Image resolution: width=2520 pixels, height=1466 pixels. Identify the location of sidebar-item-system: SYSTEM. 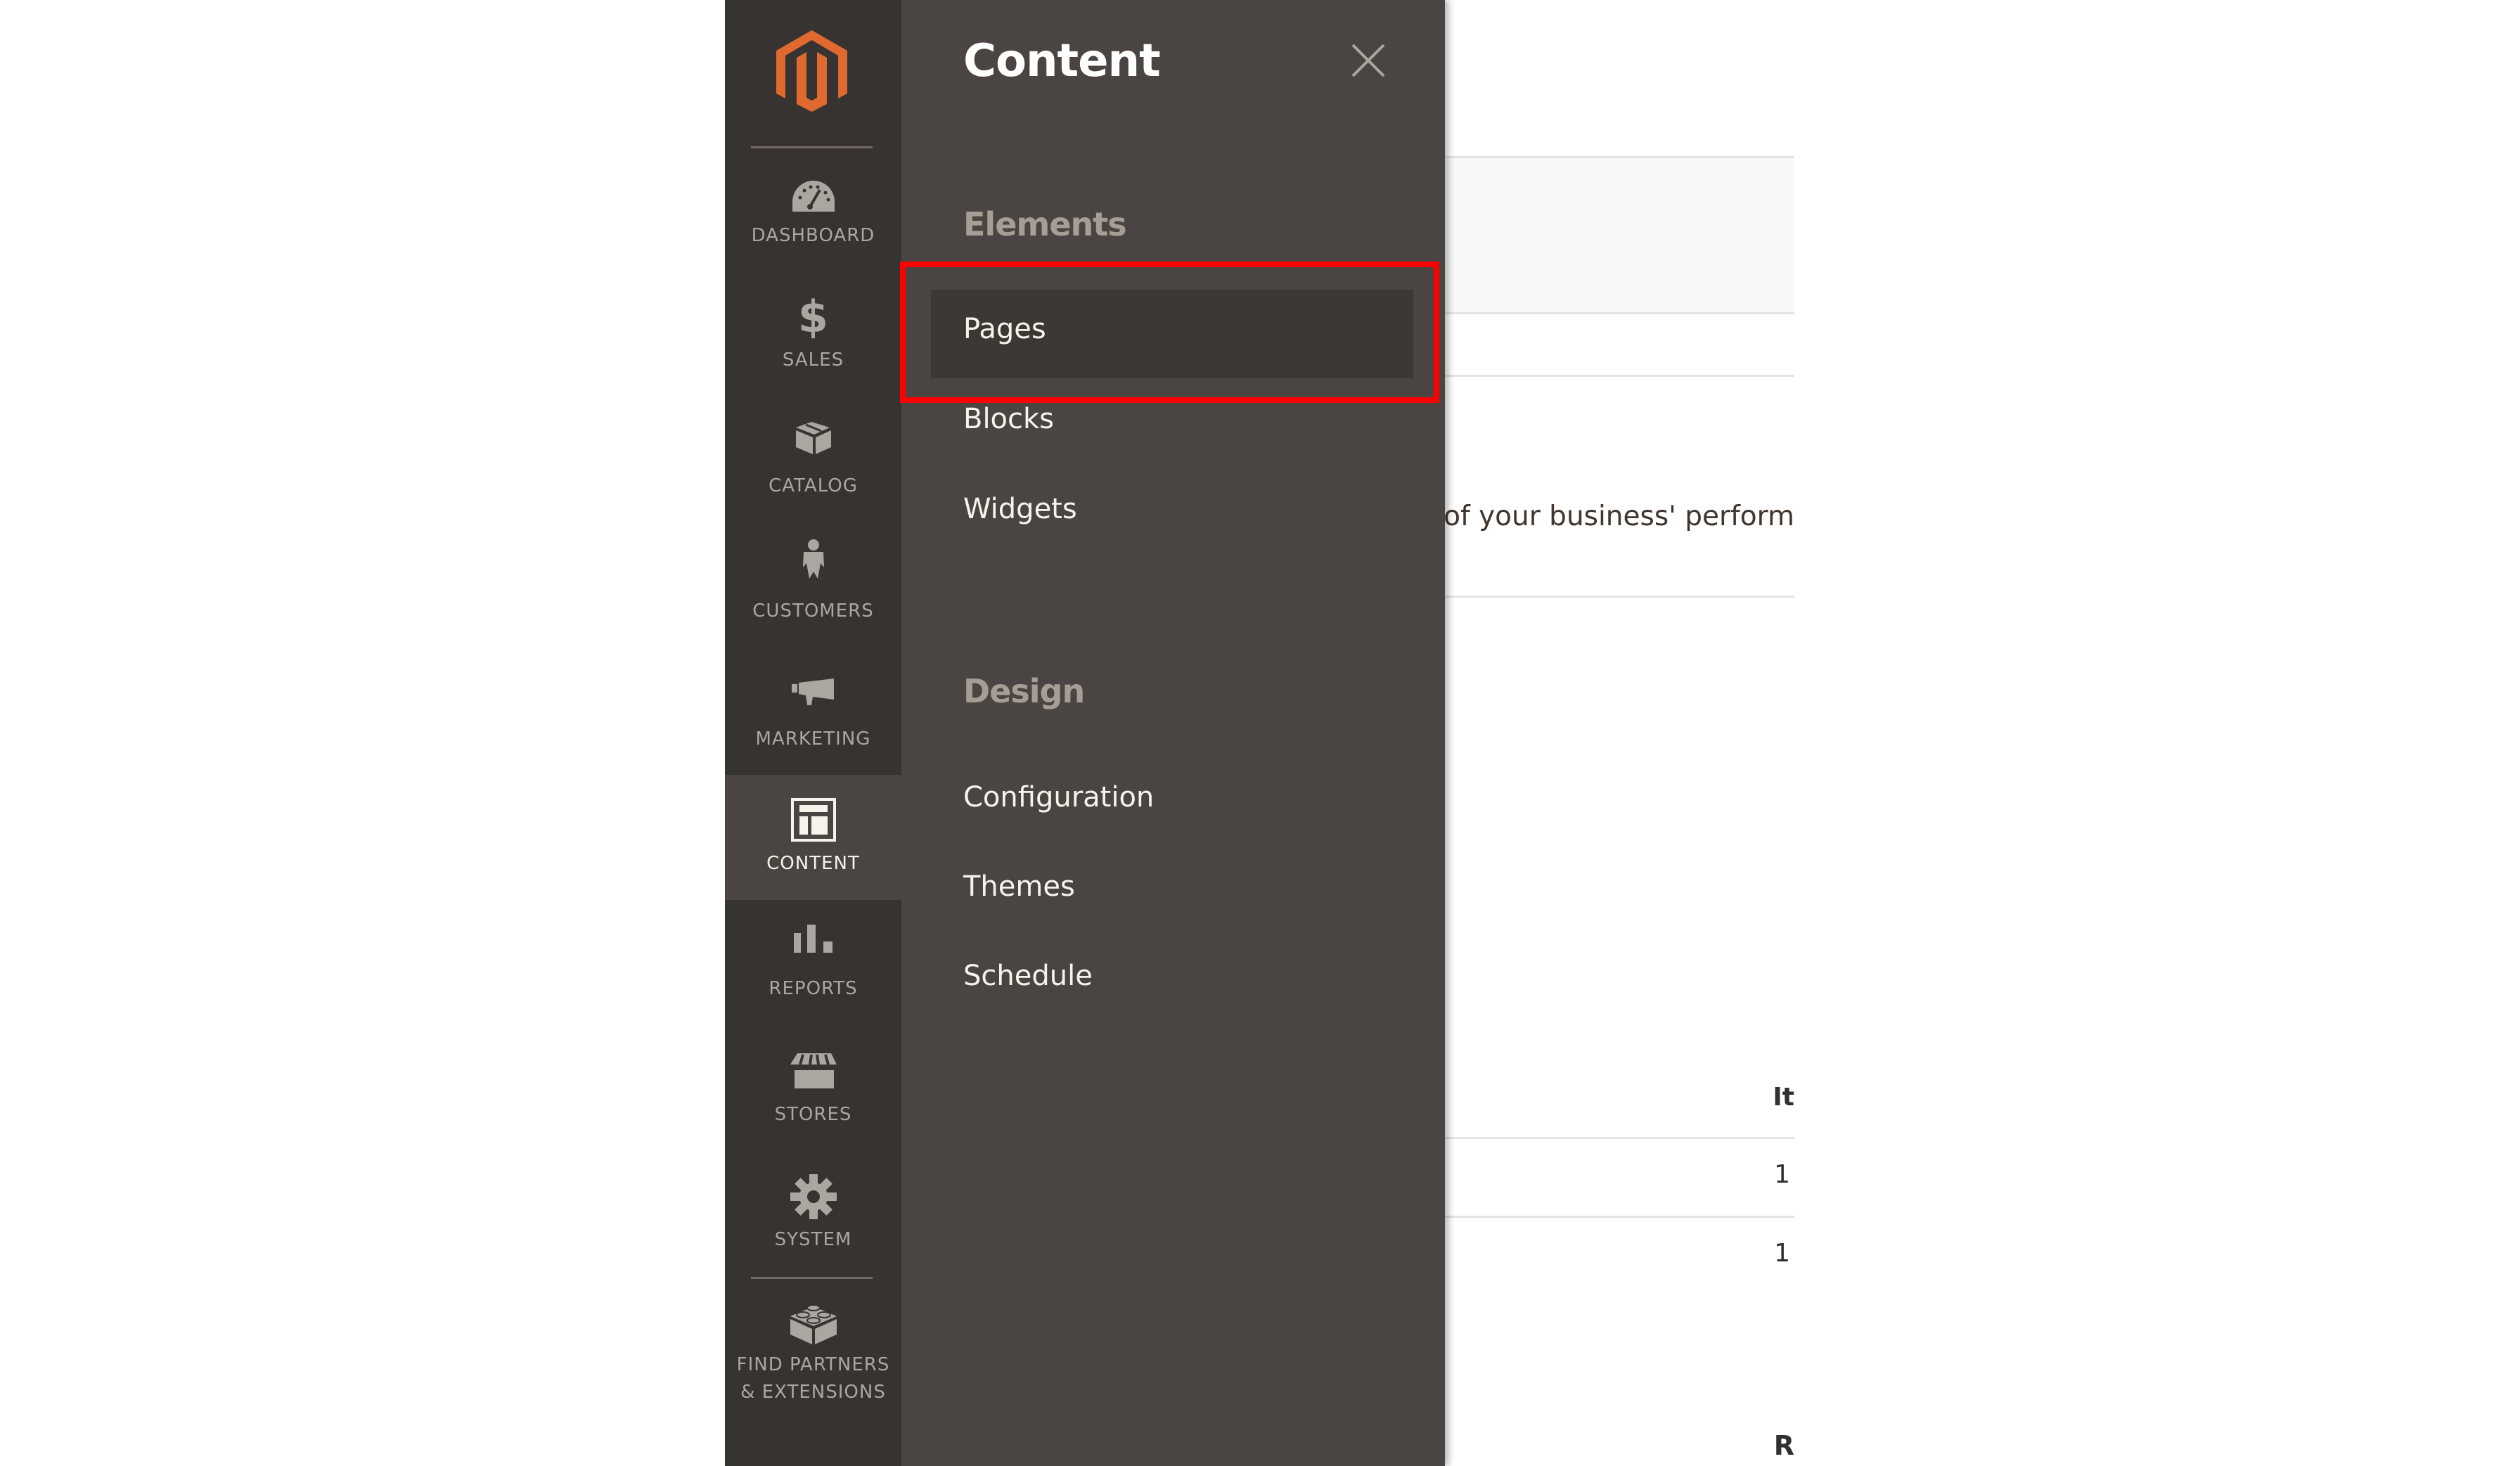
(813, 1212).